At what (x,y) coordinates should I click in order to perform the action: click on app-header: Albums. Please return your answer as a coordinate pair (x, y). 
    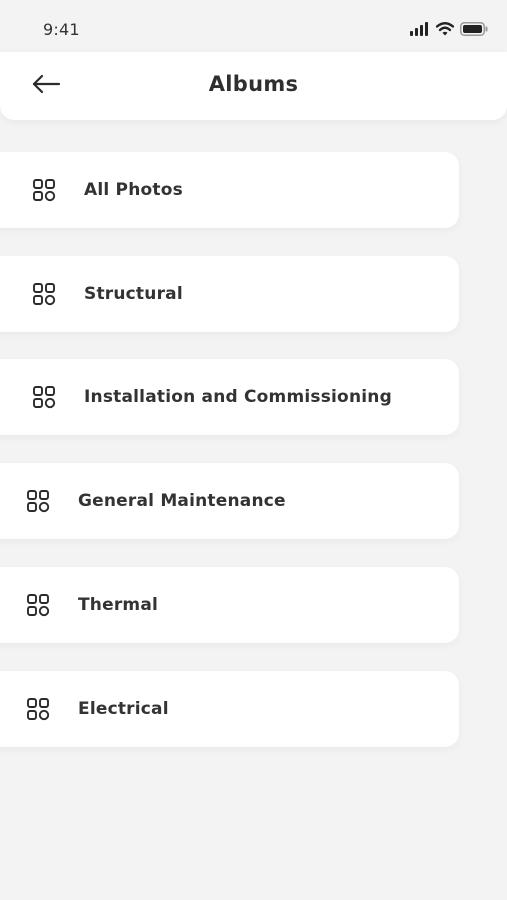
    Looking at the image, I should click on (253, 86).